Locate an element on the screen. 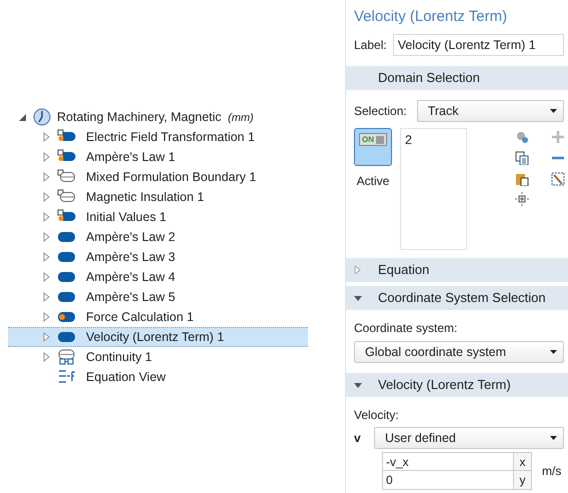 The image size is (568, 493). tree-node-label: Rotating Machinery, Magnetic (mm) is located at coordinates (155, 117).